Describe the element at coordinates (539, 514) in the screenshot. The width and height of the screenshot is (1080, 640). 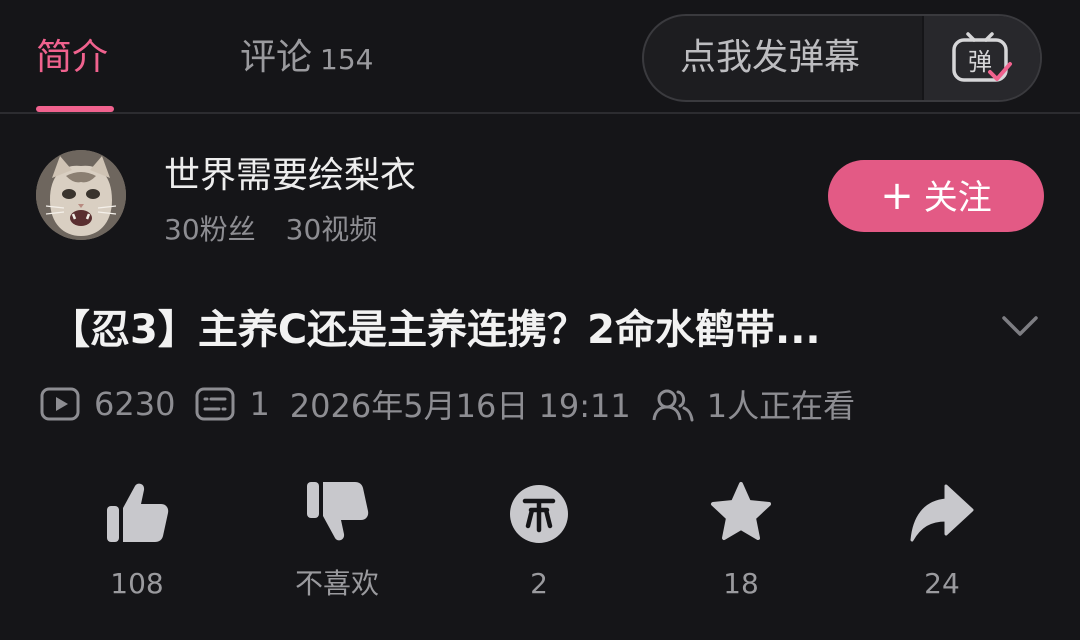
I see `coin-icon` at that location.